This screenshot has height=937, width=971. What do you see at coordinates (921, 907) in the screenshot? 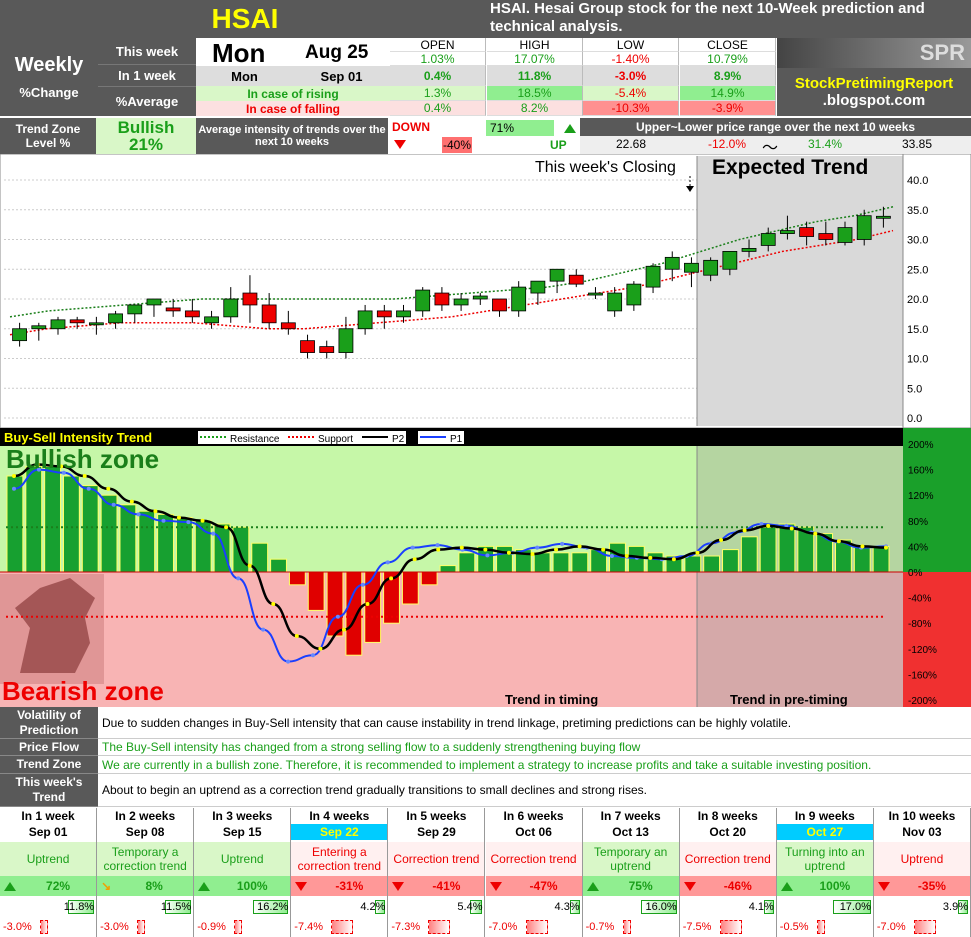
I see `week-high-row: 3.9%` at bounding box center [921, 907].